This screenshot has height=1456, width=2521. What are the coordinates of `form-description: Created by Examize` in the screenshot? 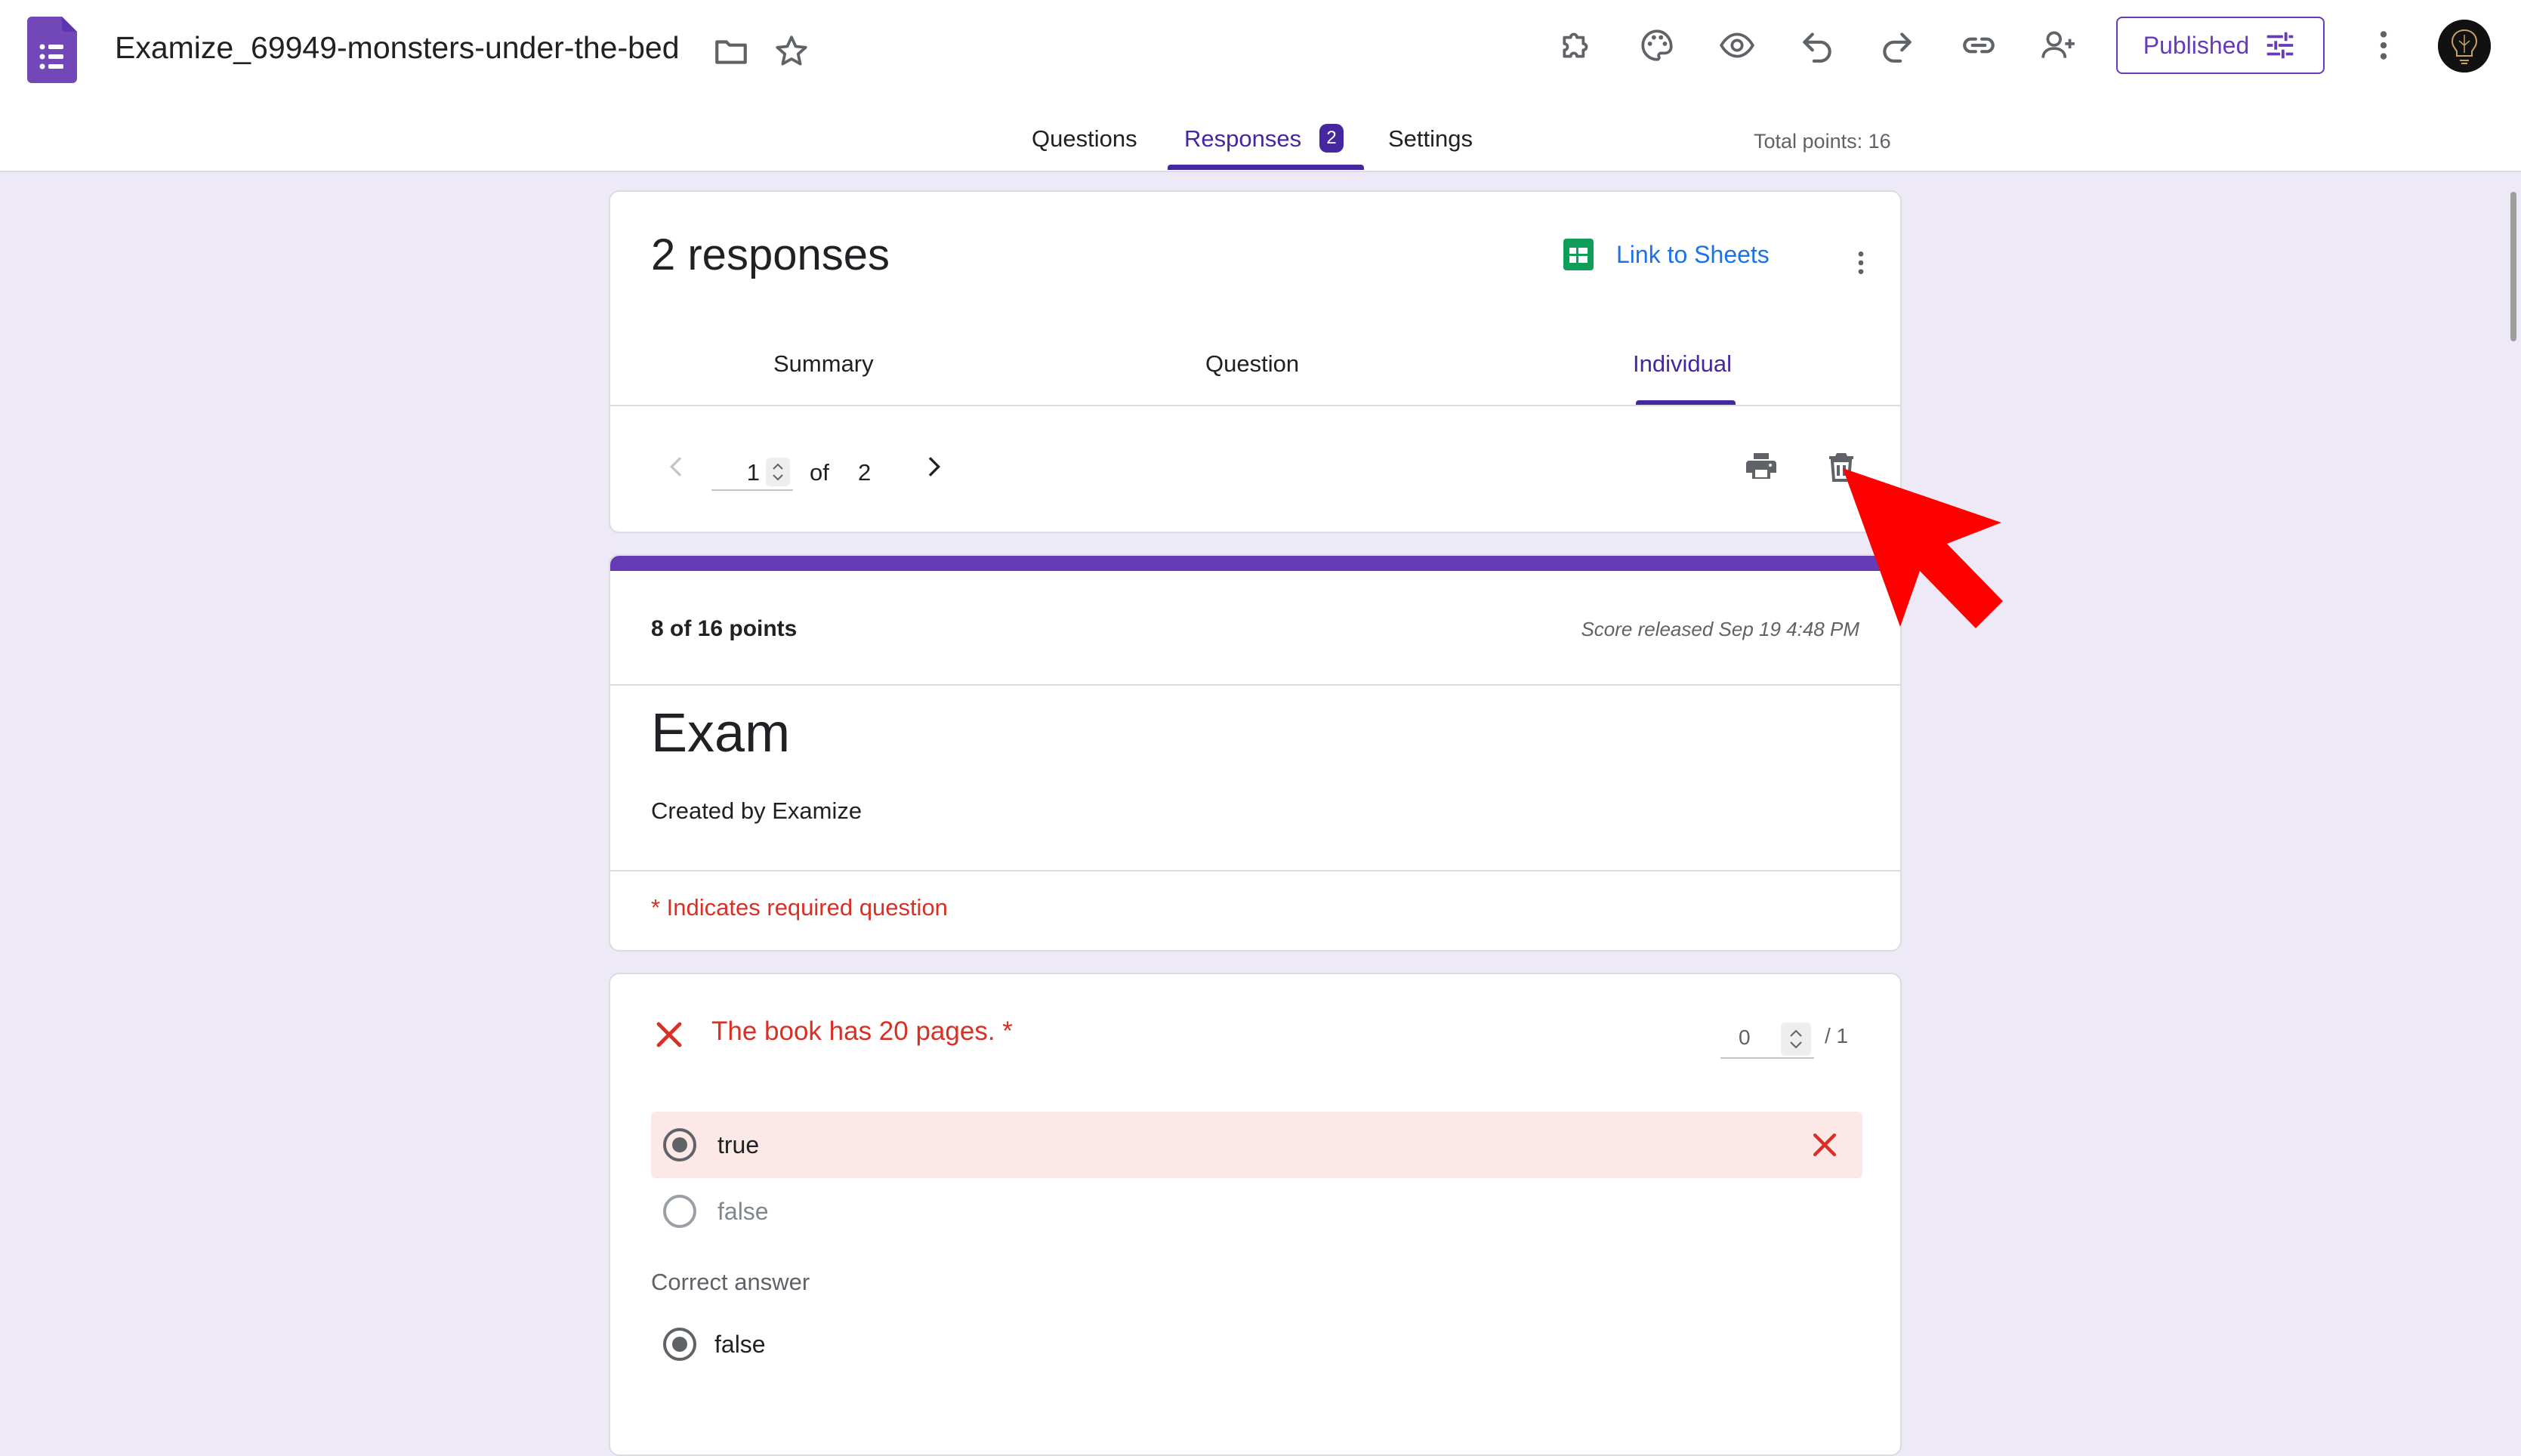 It's located at (757, 810).